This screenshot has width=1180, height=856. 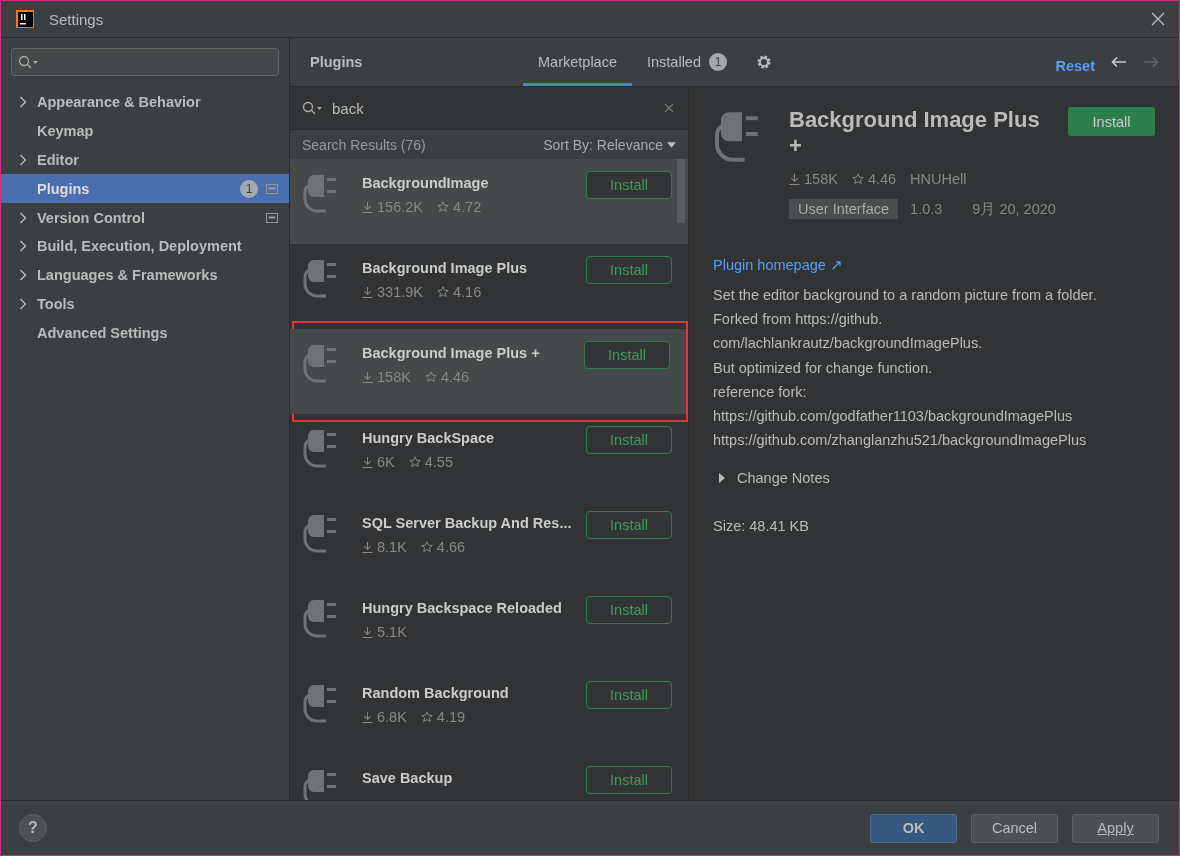 What do you see at coordinates (1075, 66) in the screenshot?
I see `reset-link: Reset` at bounding box center [1075, 66].